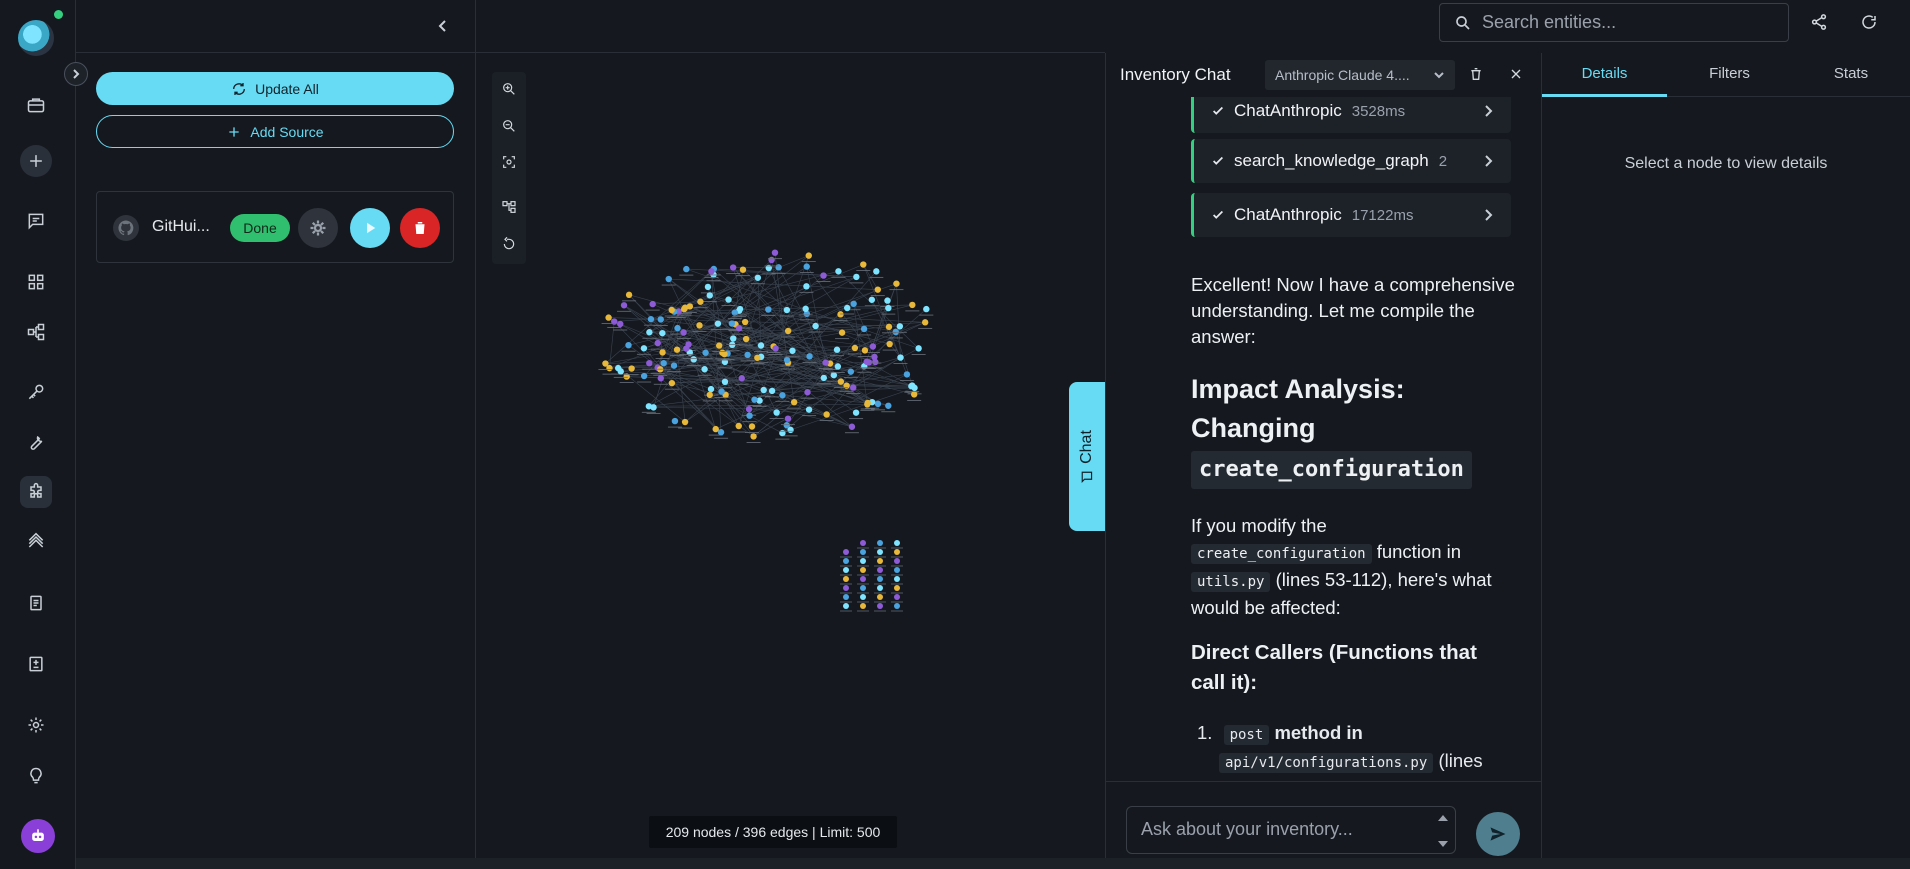  I want to click on send-button, so click(1498, 834).